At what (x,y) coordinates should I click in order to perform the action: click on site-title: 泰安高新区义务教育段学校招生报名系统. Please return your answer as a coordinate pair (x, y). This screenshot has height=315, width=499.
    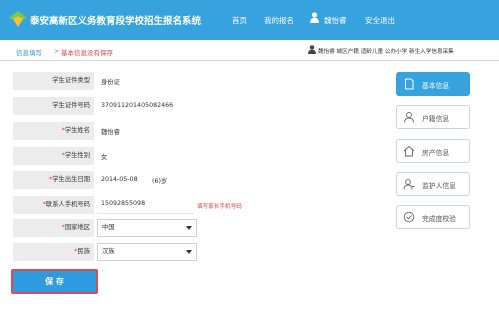
    Looking at the image, I should click on (116, 21).